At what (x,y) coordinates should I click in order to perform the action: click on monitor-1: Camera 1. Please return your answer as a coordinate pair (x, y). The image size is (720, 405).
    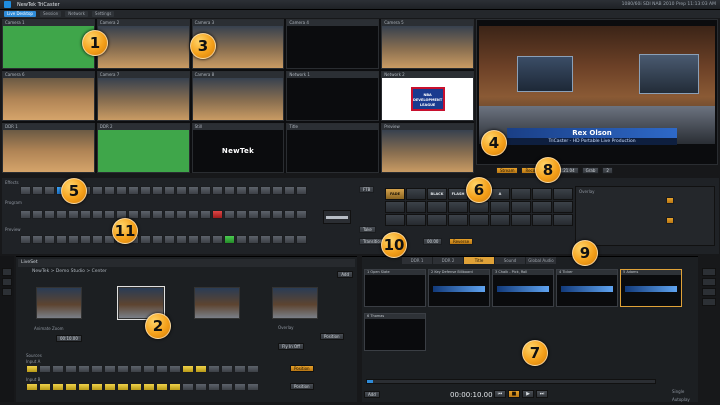
    Looking at the image, I should click on (48, 44).